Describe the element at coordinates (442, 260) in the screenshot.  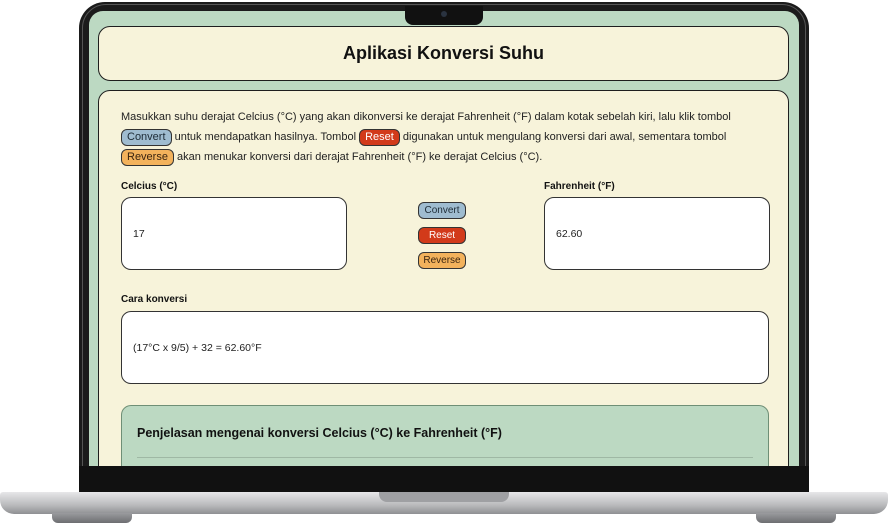
I see `reverse-button: Reverse` at that location.